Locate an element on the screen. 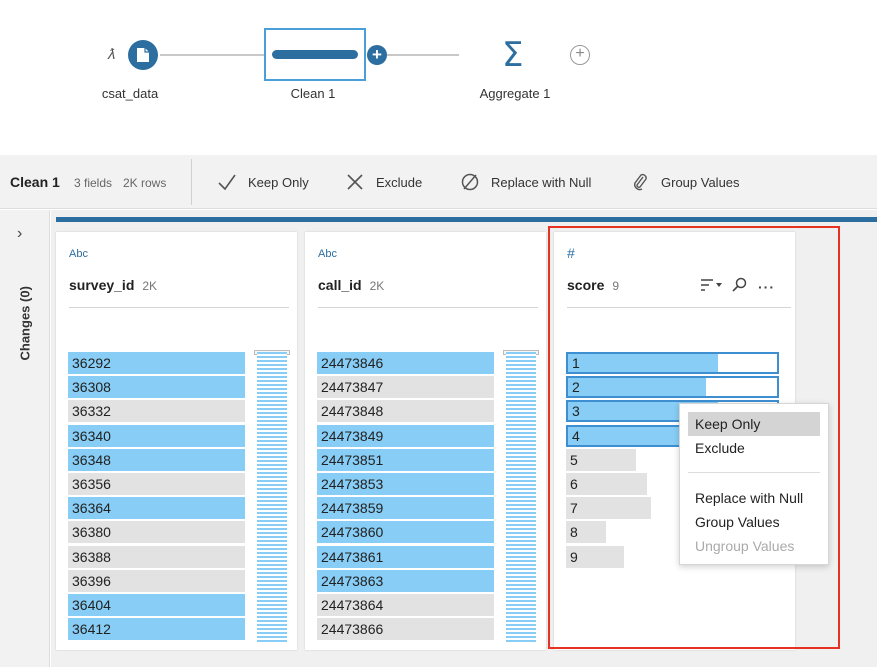 Image resolution: width=877 pixels, height=667 pixels. value-row: 24473861 is located at coordinates (405, 556).